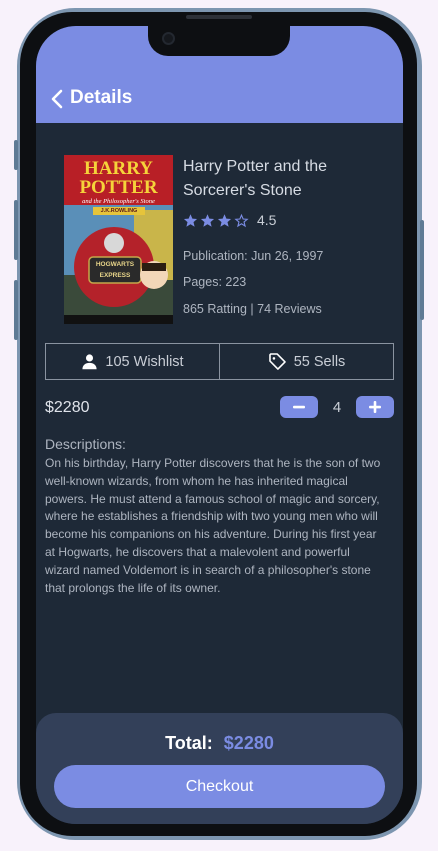 The image size is (438, 851). What do you see at coordinates (89, 362) in the screenshot?
I see `user-icon` at bounding box center [89, 362].